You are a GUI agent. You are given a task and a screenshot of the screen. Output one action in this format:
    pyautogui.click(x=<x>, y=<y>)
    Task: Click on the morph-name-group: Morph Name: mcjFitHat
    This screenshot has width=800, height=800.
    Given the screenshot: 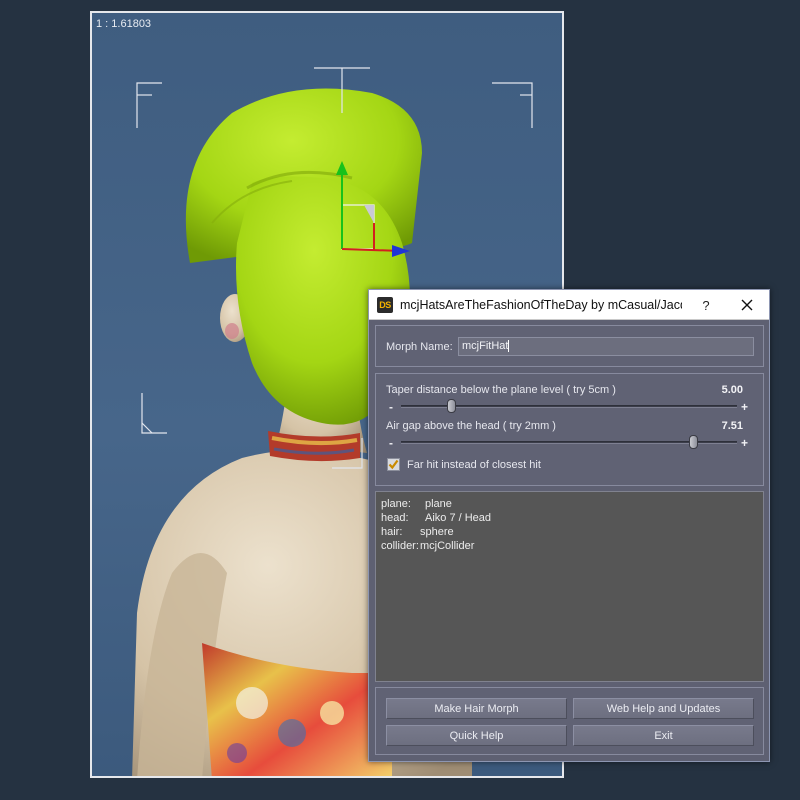 What is the action you would take?
    pyautogui.click(x=569, y=346)
    